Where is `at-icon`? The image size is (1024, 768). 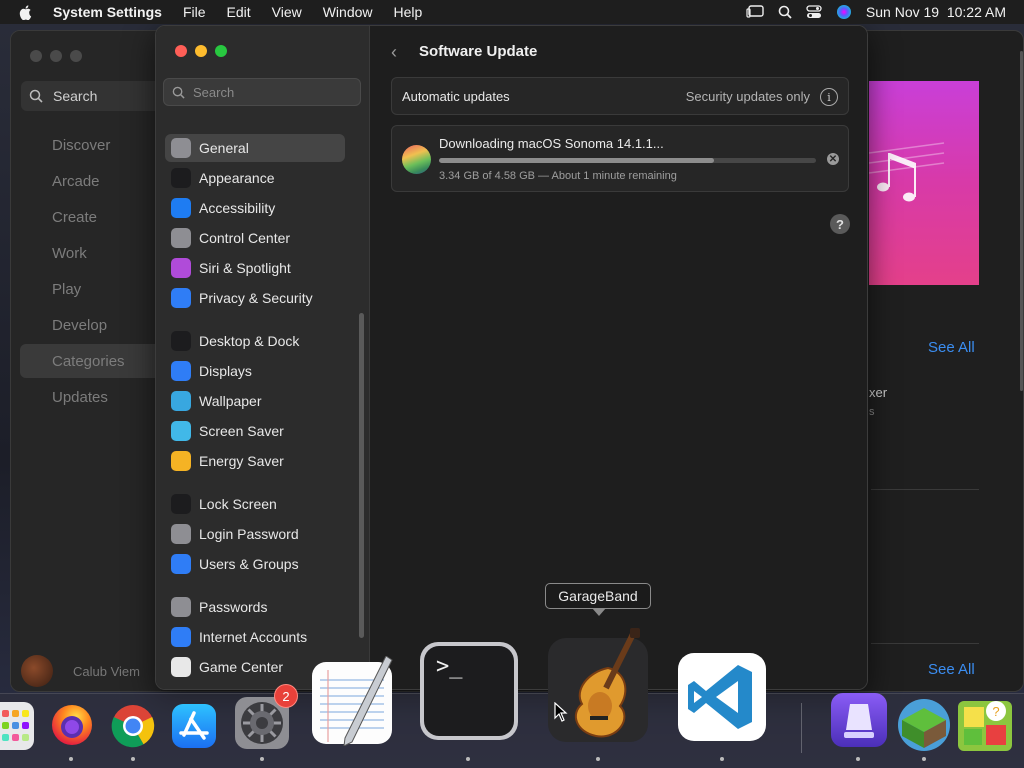
at-icon is located at coordinates (181, 637).